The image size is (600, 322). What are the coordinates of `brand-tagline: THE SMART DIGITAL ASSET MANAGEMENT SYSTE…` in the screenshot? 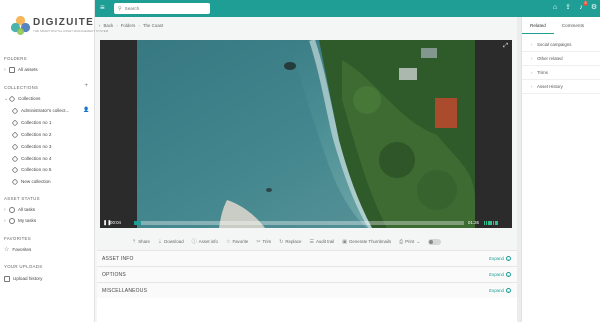 It's located at (71, 31).